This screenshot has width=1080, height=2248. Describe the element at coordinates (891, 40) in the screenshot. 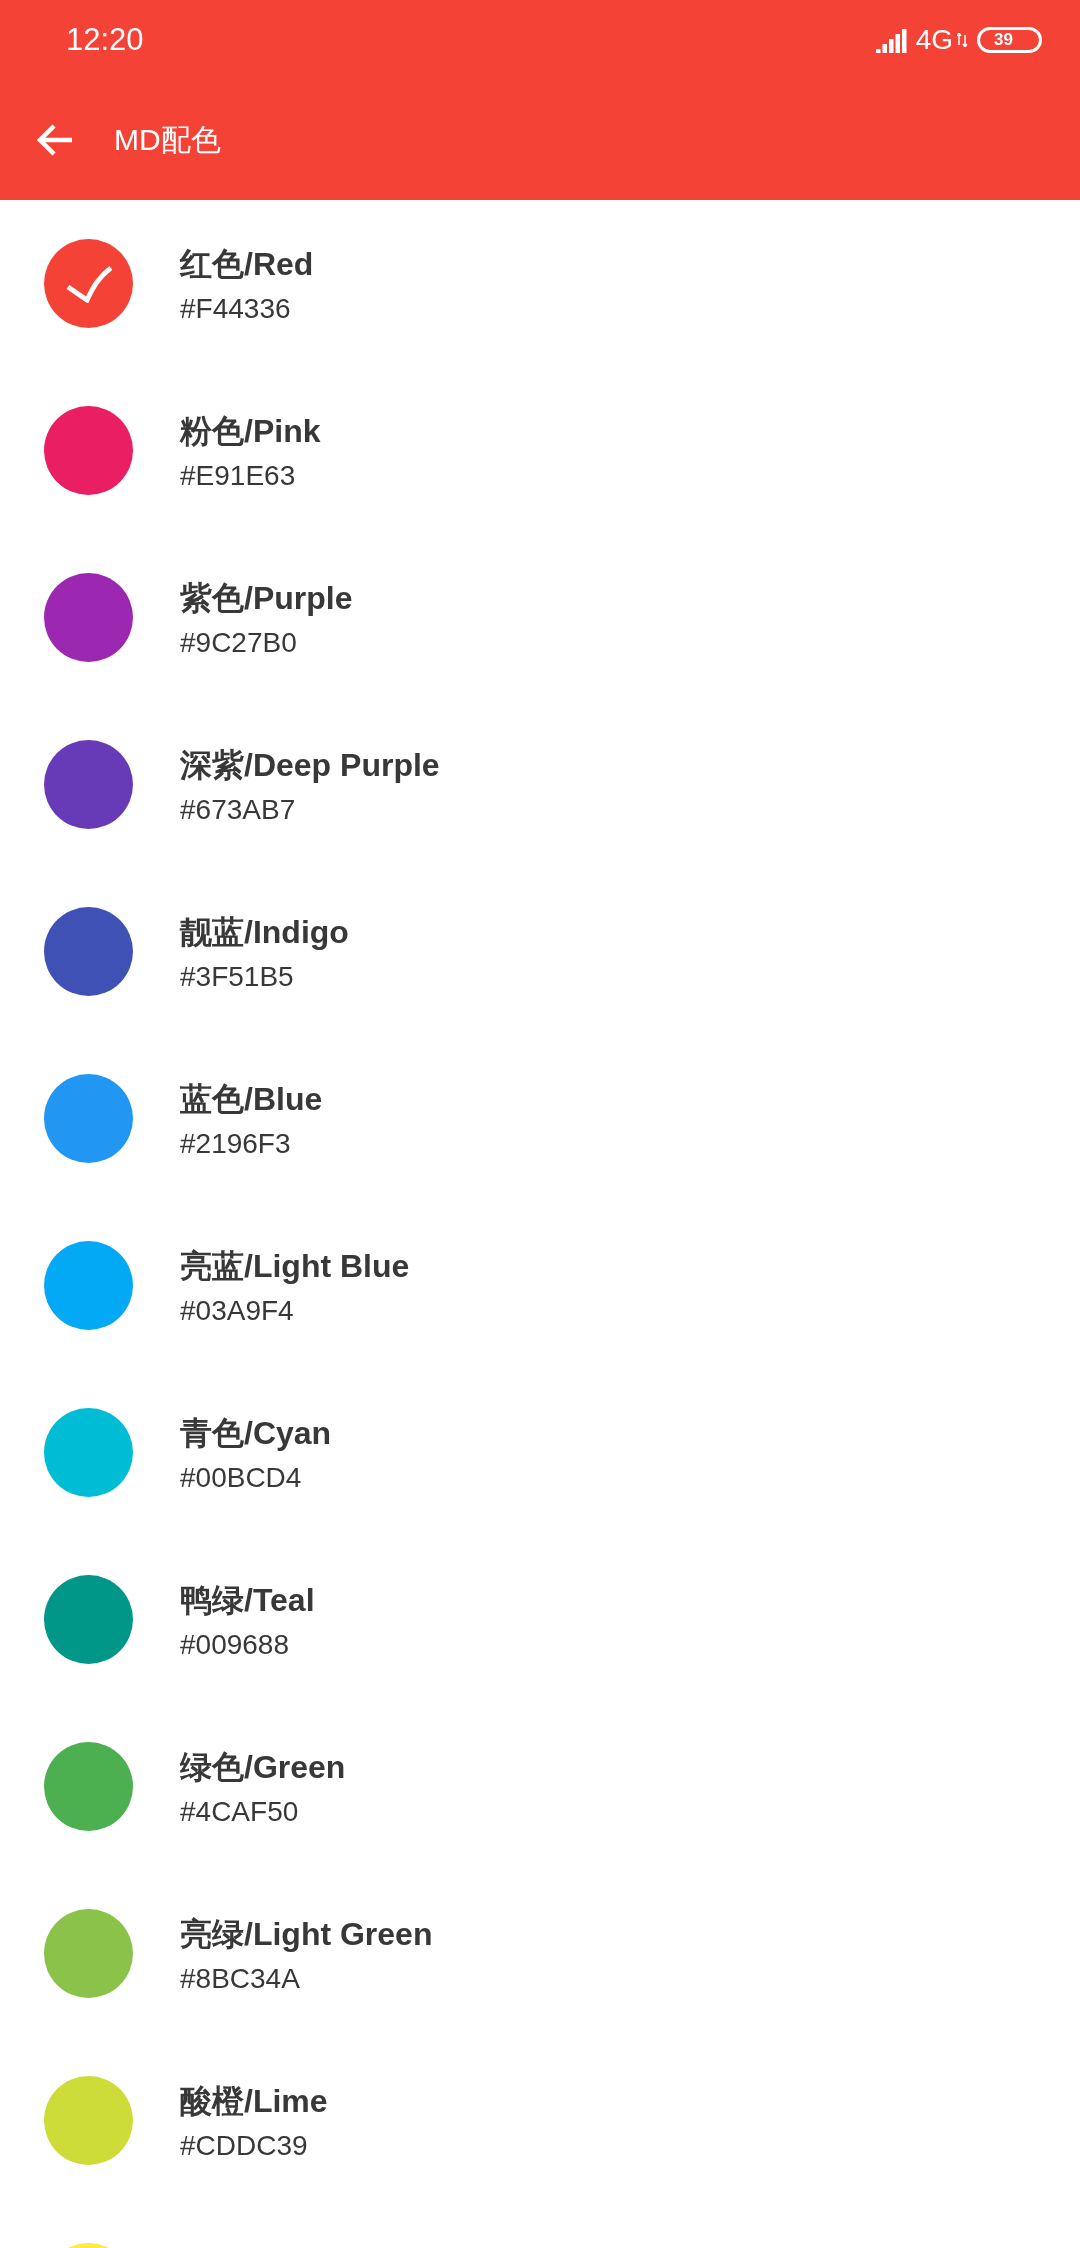

I see `signal-icon` at that location.